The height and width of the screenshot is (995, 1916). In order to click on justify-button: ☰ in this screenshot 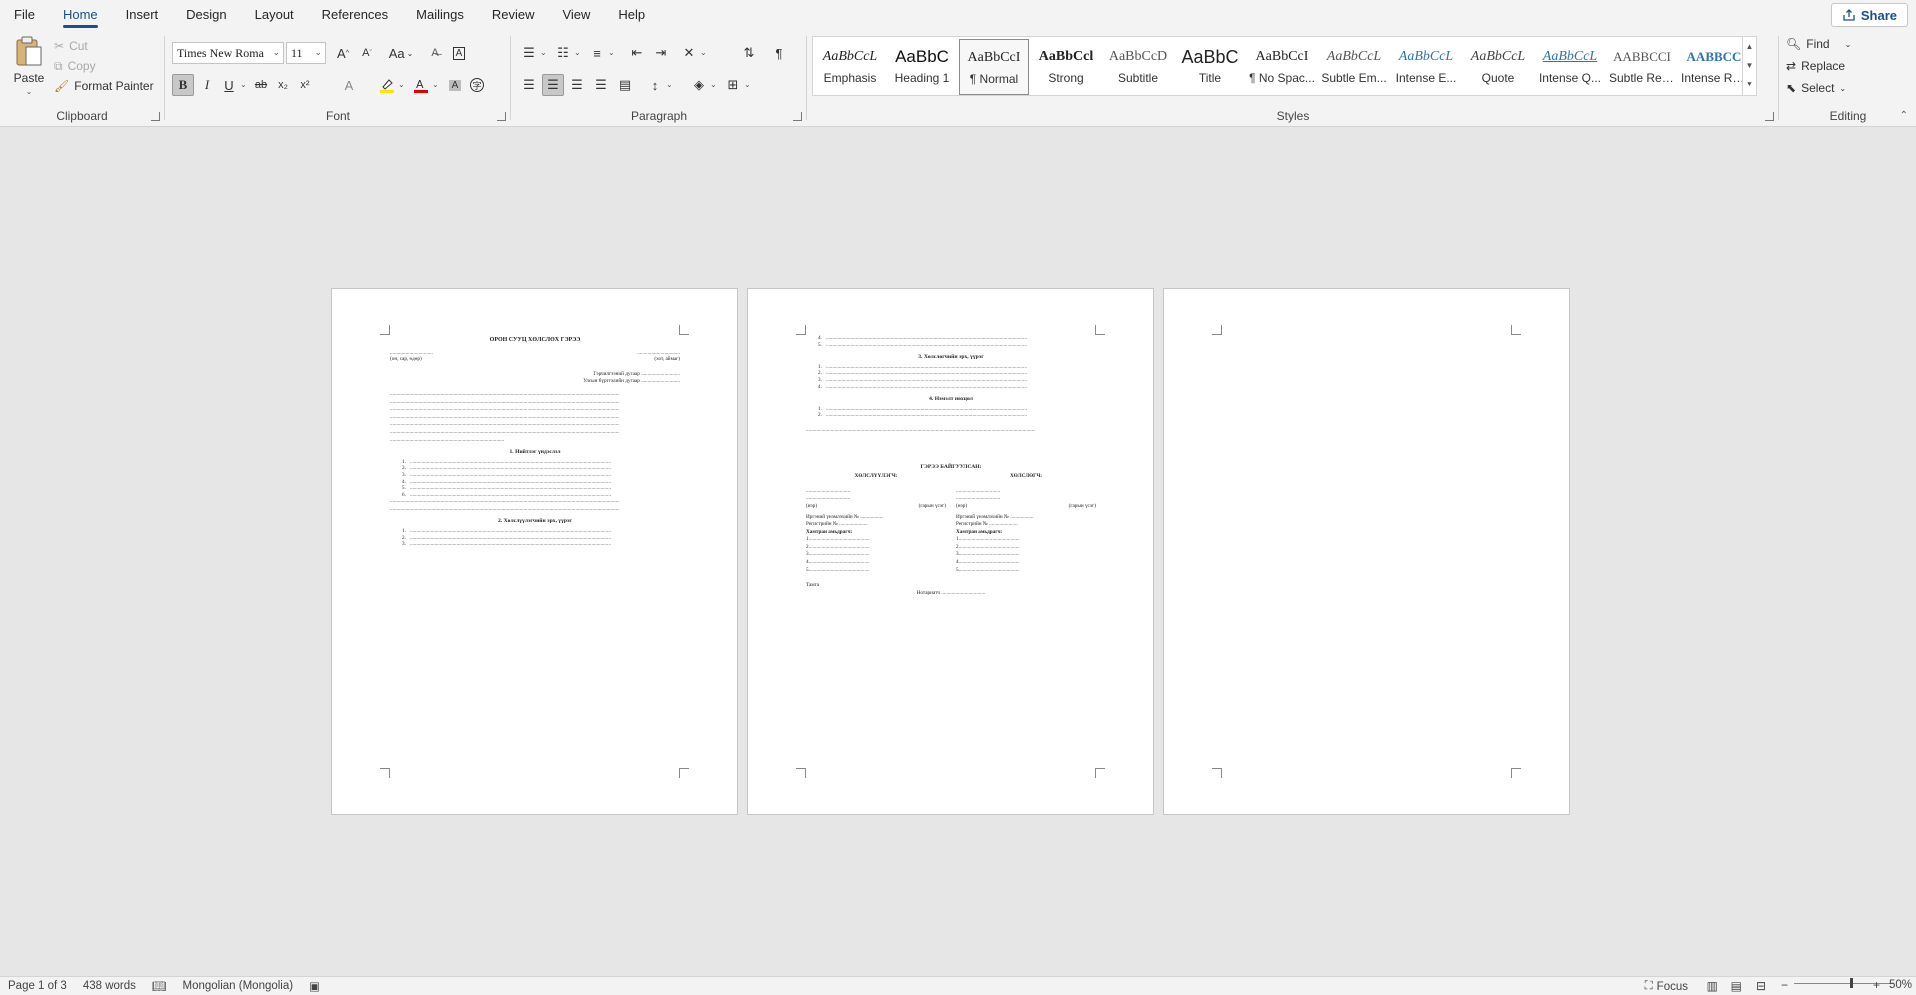, I will do `click(601, 85)`.